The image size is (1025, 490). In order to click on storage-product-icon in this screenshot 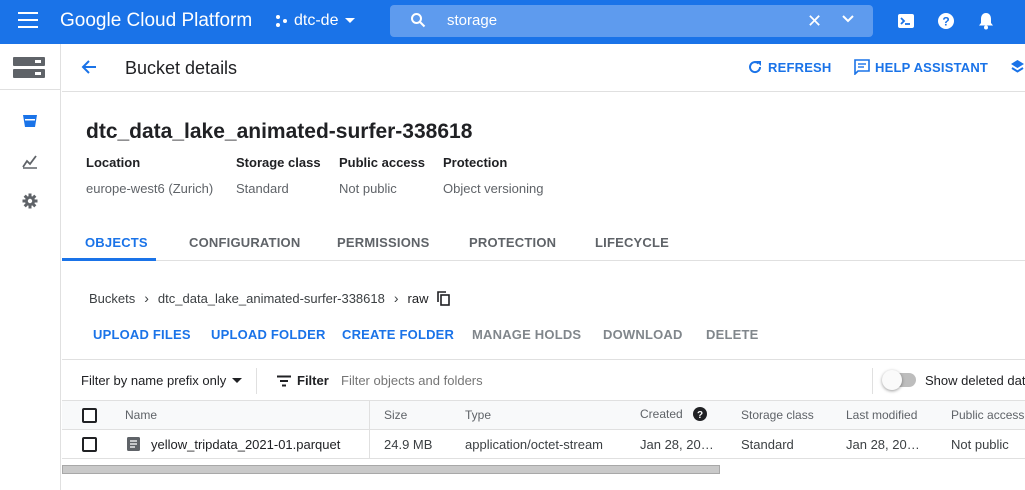, I will do `click(30, 67)`.